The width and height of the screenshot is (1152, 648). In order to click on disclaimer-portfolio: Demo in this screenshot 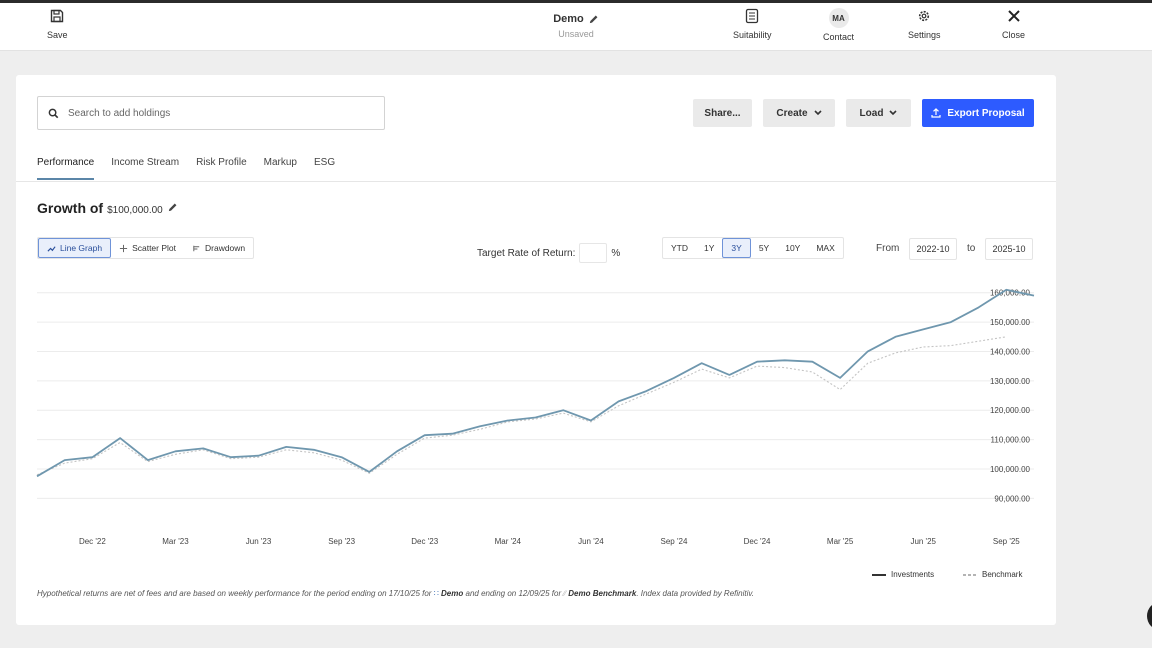, I will do `click(452, 593)`.